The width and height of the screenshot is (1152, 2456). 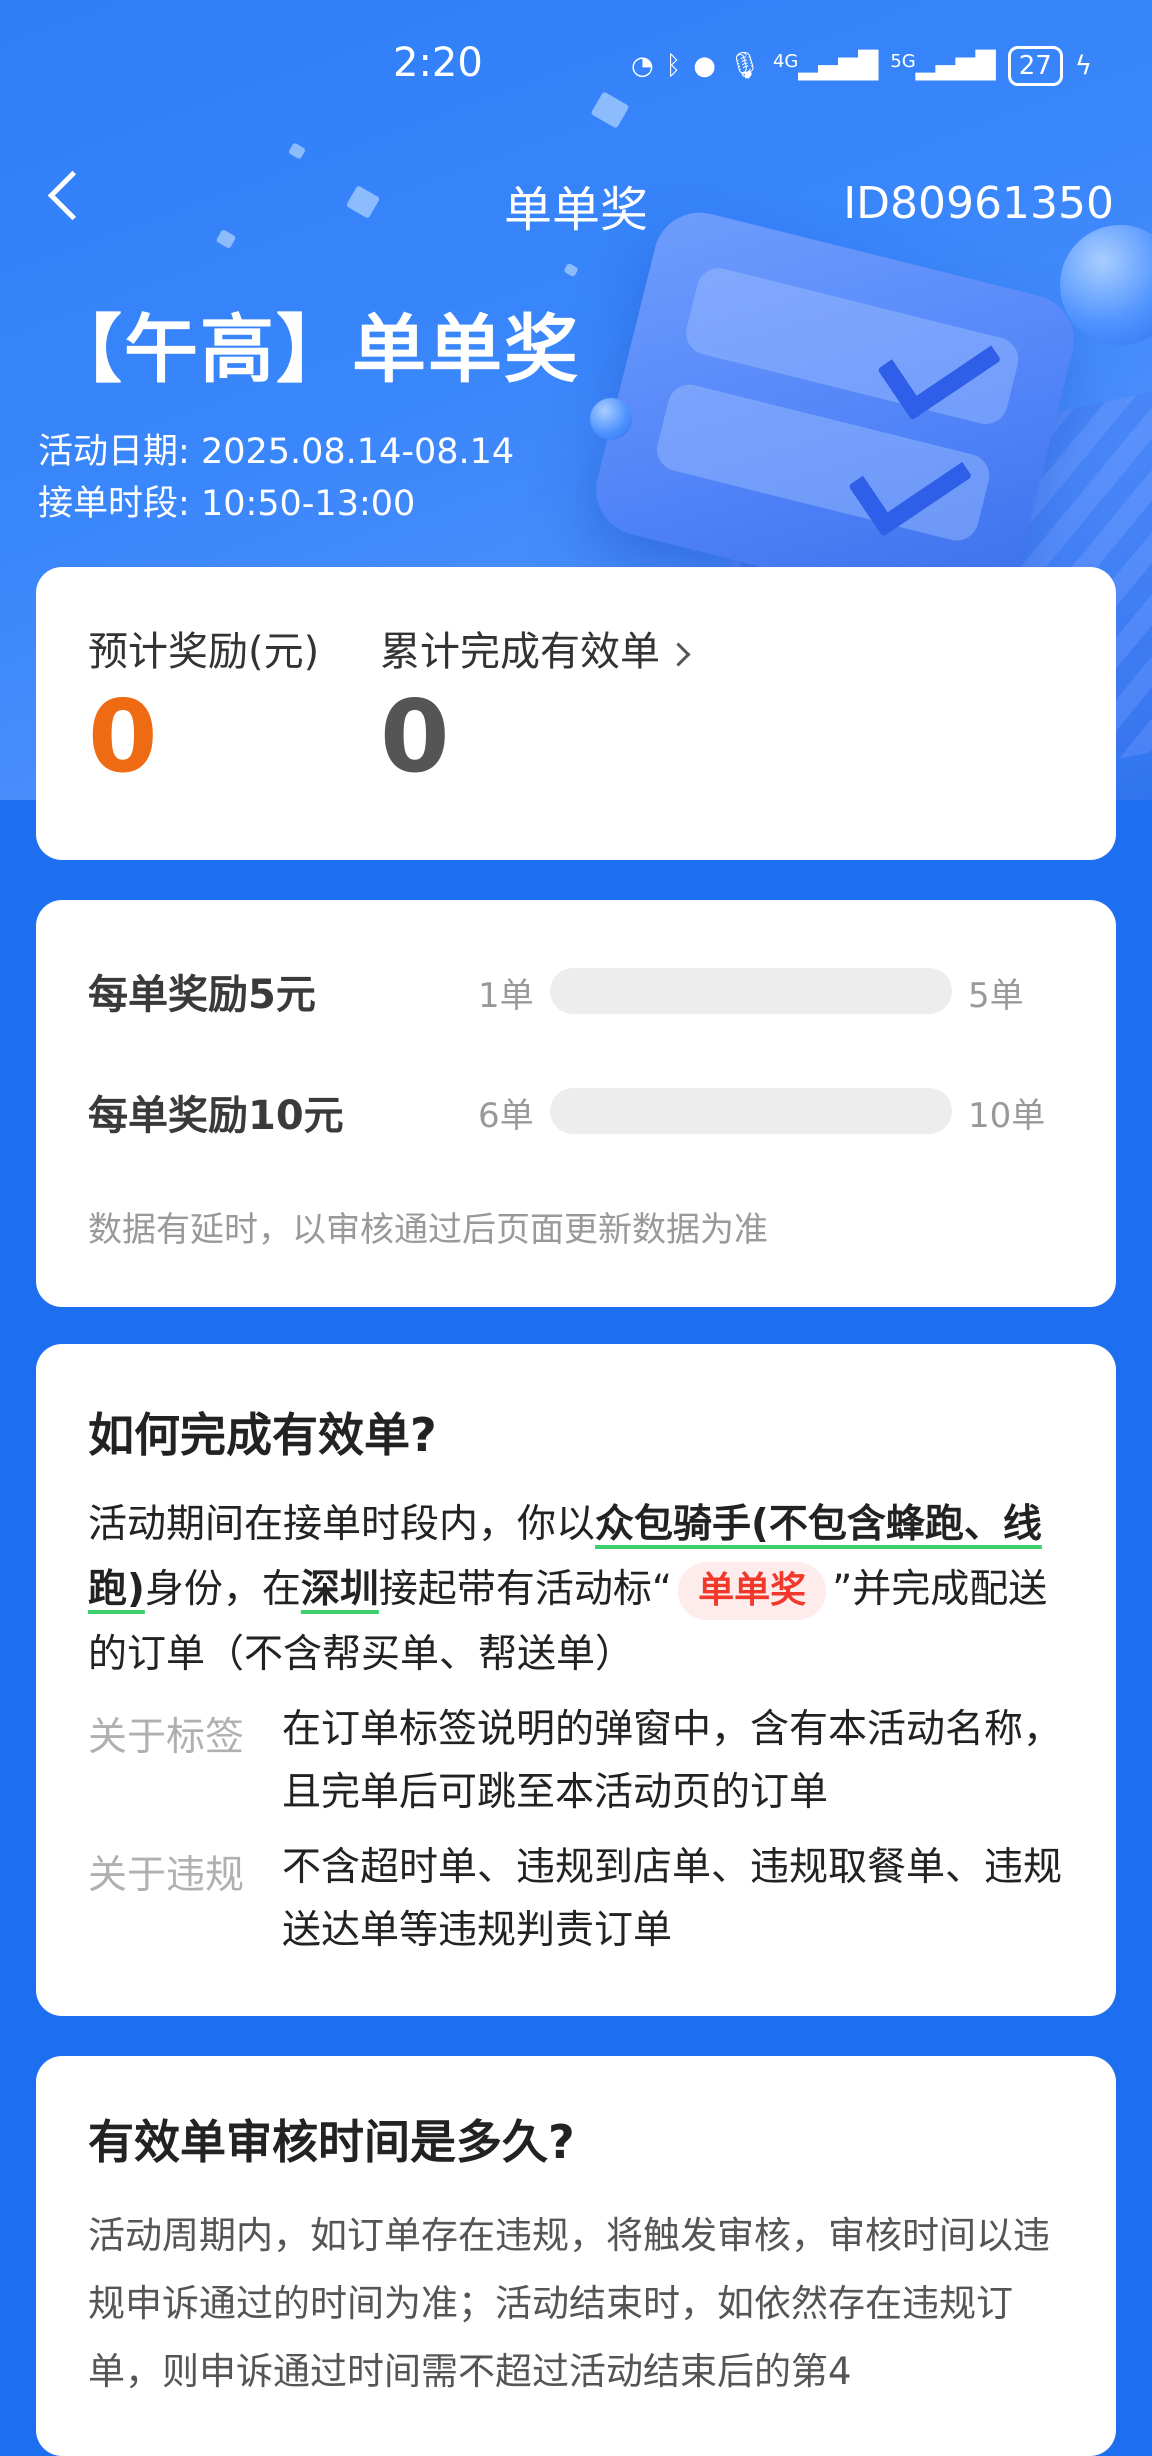 What do you see at coordinates (642, 66) in the screenshot?
I see `speed-icon: ◔` at bounding box center [642, 66].